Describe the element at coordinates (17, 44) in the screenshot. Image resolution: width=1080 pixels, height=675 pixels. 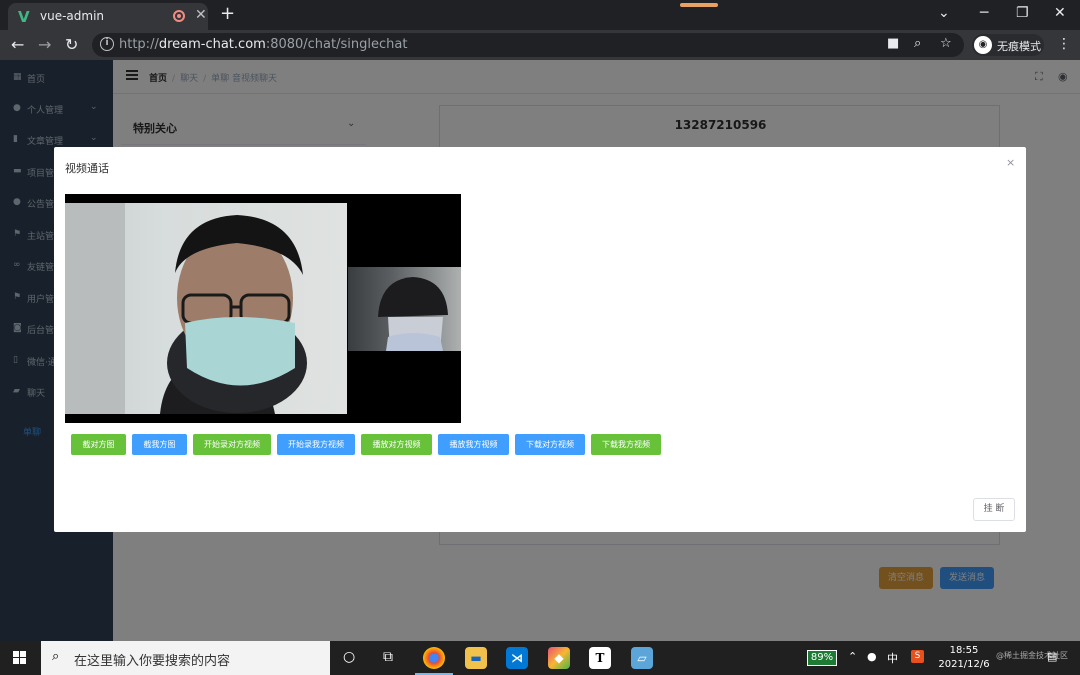
I see `back-icon: ←` at that location.